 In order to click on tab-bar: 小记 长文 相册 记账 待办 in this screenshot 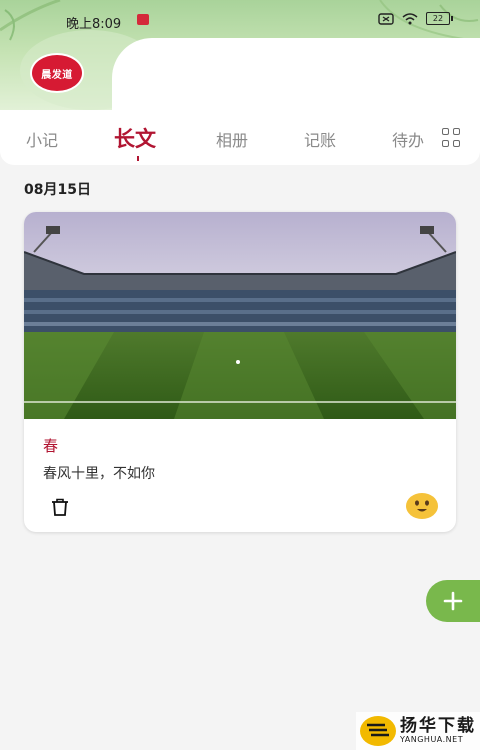, I will do `click(240, 137)`.